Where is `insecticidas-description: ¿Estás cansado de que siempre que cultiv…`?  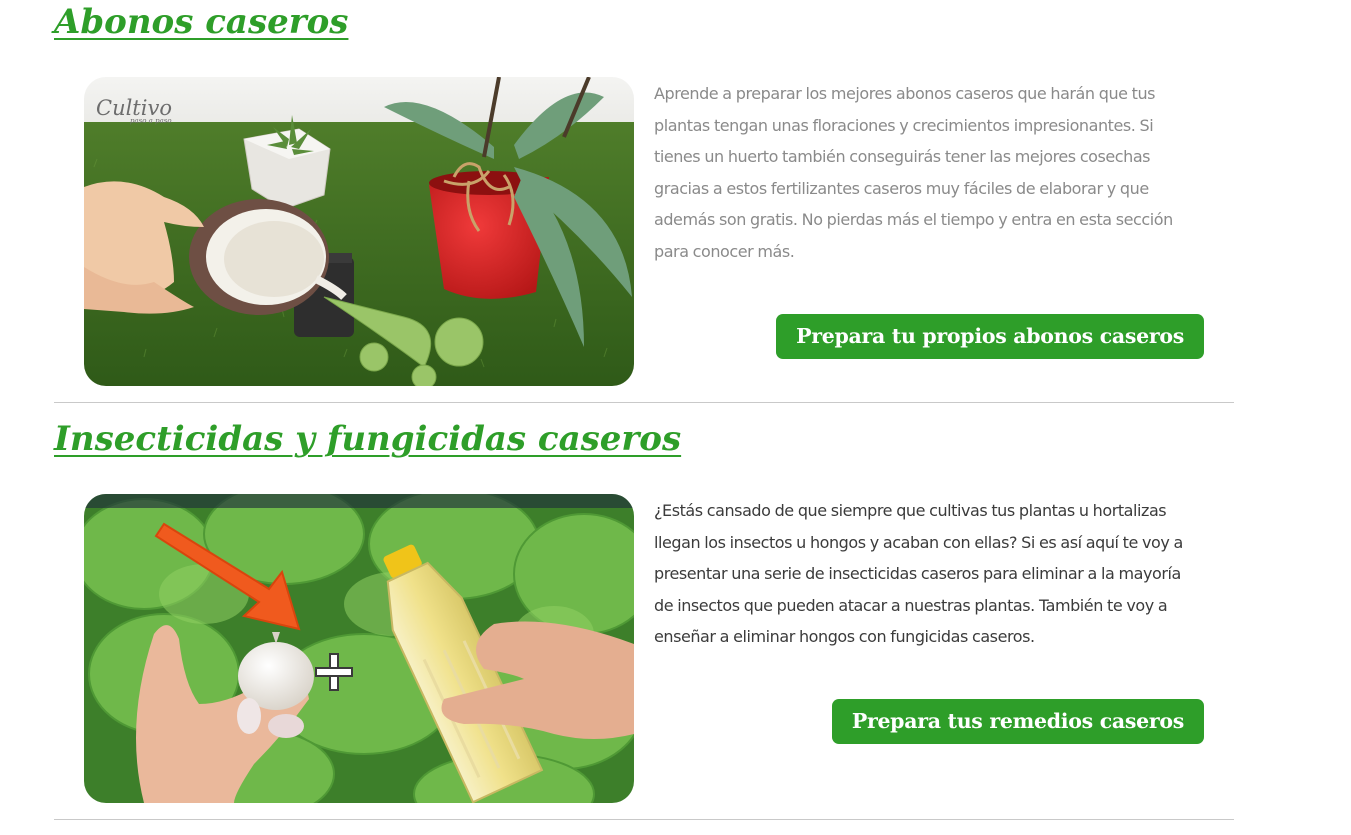 insecticidas-description: ¿Estás cansado de que siempre que cultiv… is located at coordinates (918, 573).